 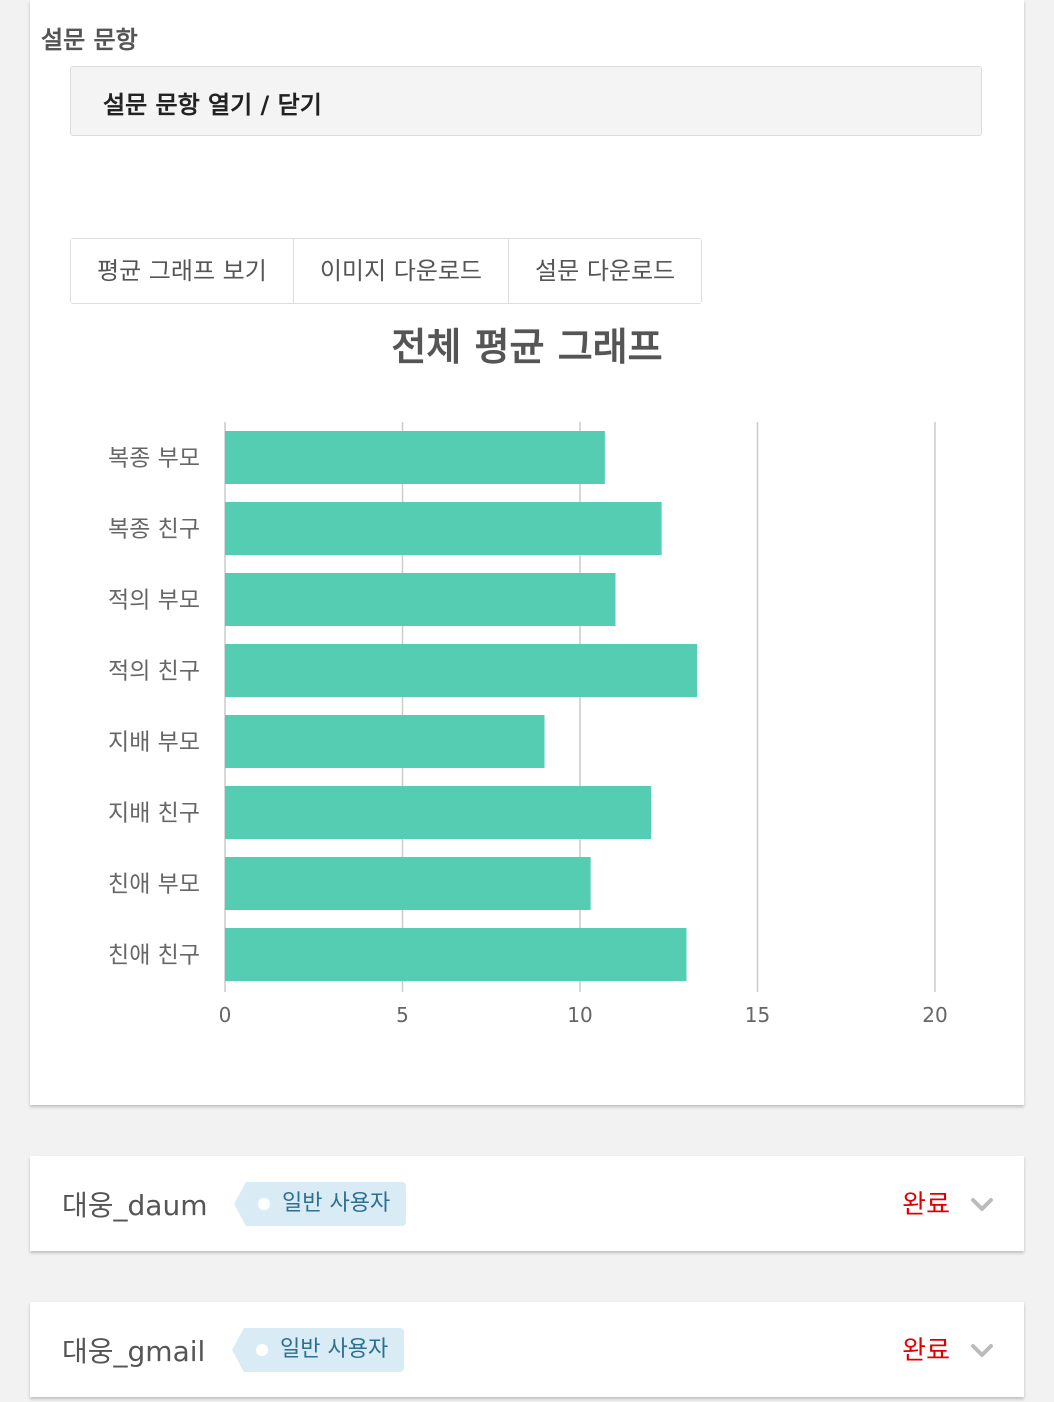 I want to click on user-row: 대웅_daum 일반 사용자 완료, so click(x=527, y=1203).